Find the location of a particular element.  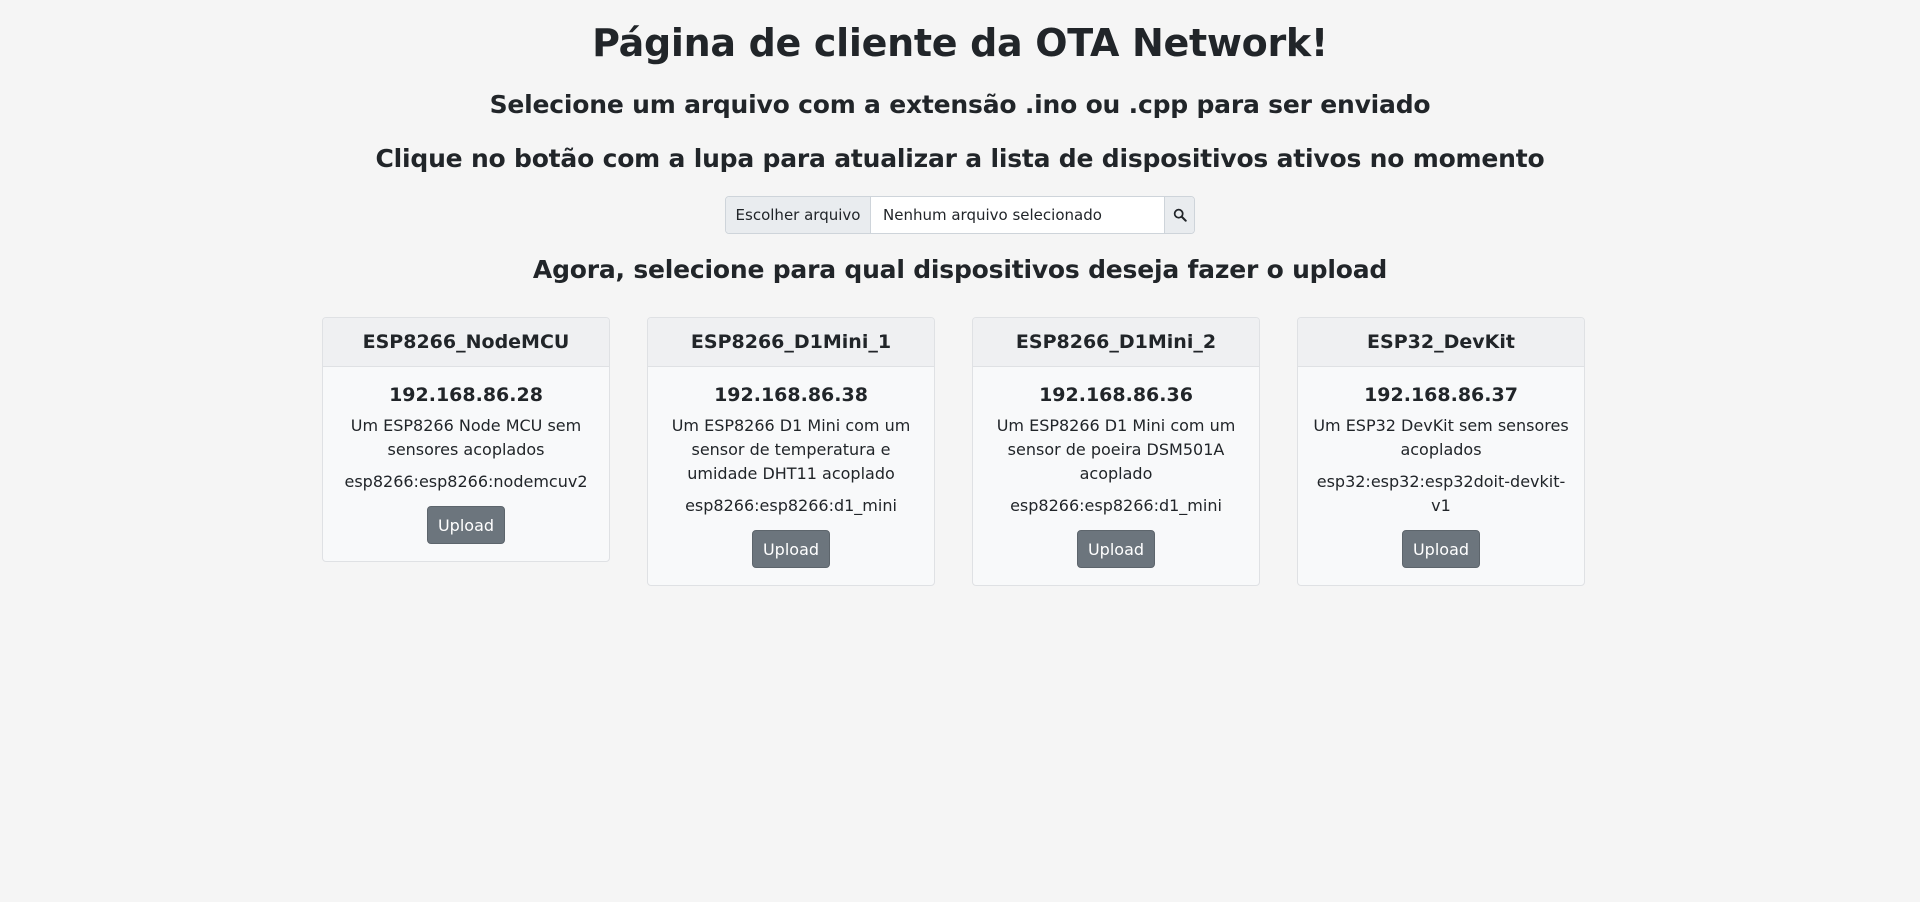

choose-file-button: Escolher arquivo is located at coordinates (798, 215).